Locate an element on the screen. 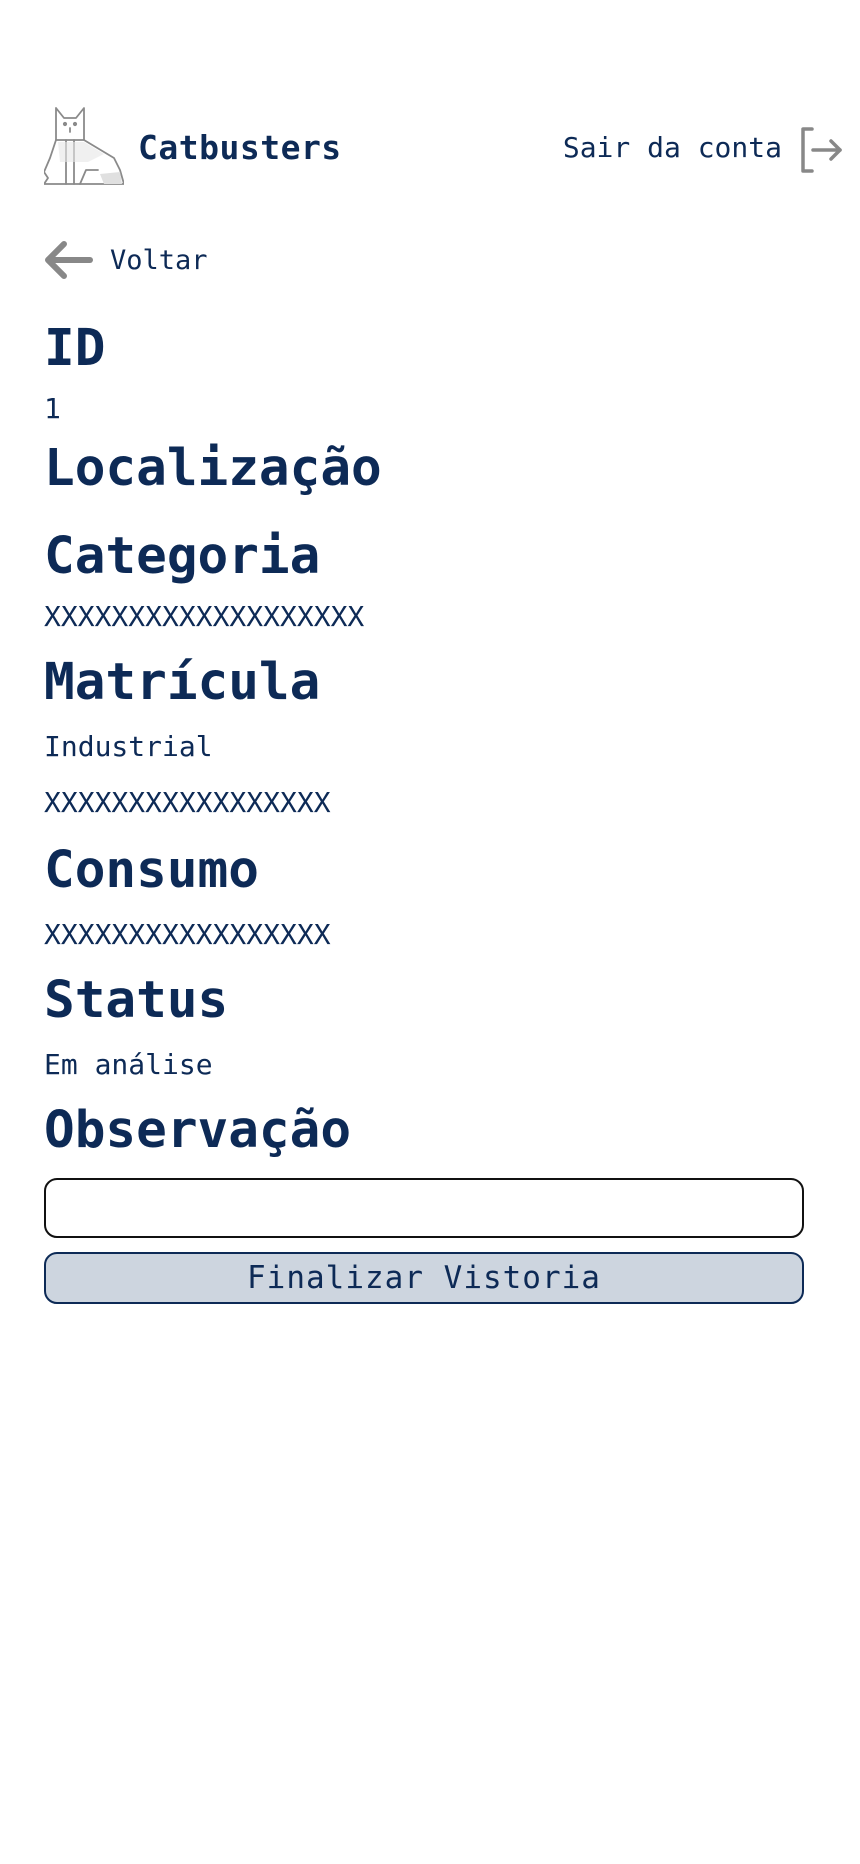 This screenshot has height=1864, width=860. back-button: Voltar is located at coordinates (126, 260).